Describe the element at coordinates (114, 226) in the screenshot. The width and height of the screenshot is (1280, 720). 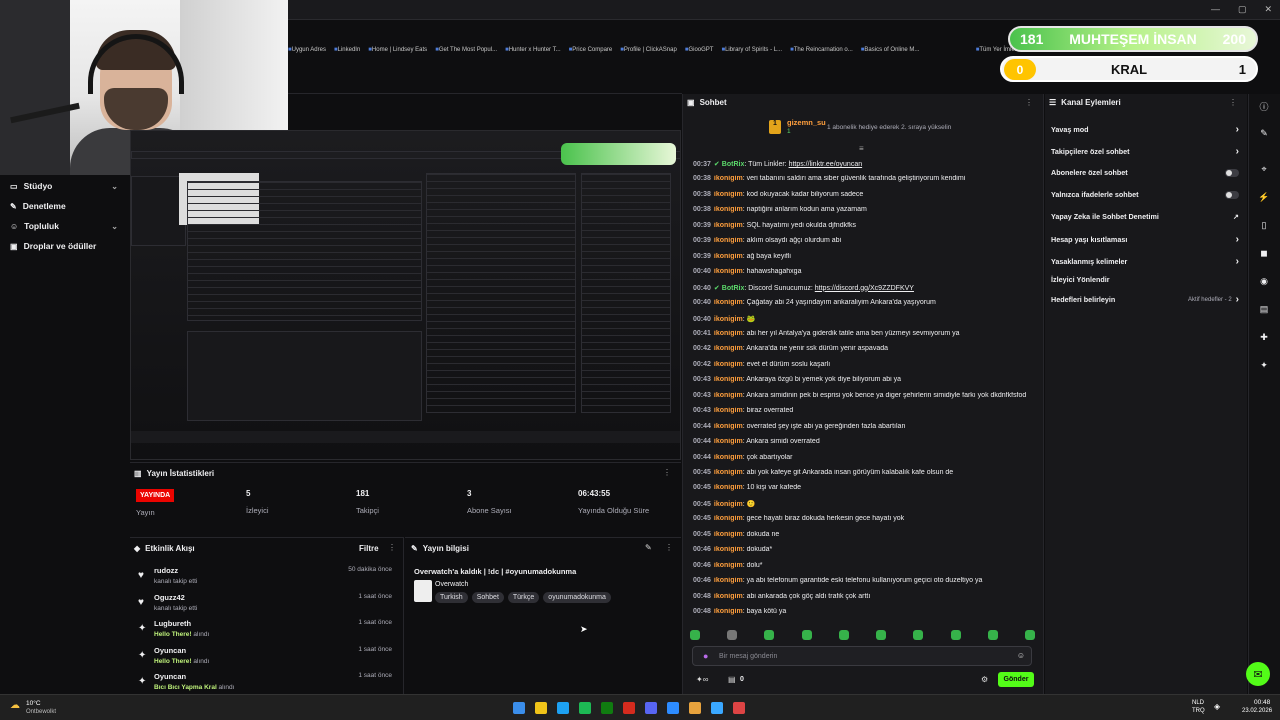
I see `chevron-down-icon: ⌄` at that location.